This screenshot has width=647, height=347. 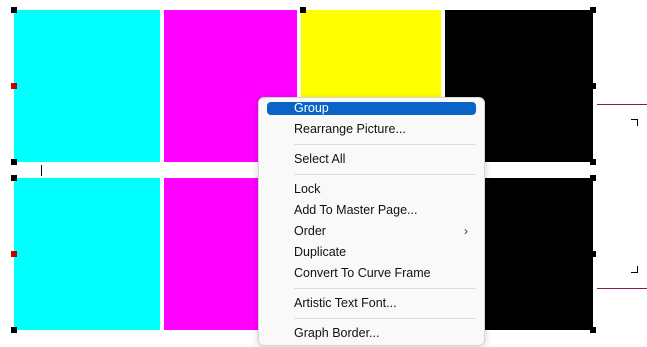 What do you see at coordinates (362, 273) in the screenshot?
I see `menu-item-label: Convert To Curve Frame` at bounding box center [362, 273].